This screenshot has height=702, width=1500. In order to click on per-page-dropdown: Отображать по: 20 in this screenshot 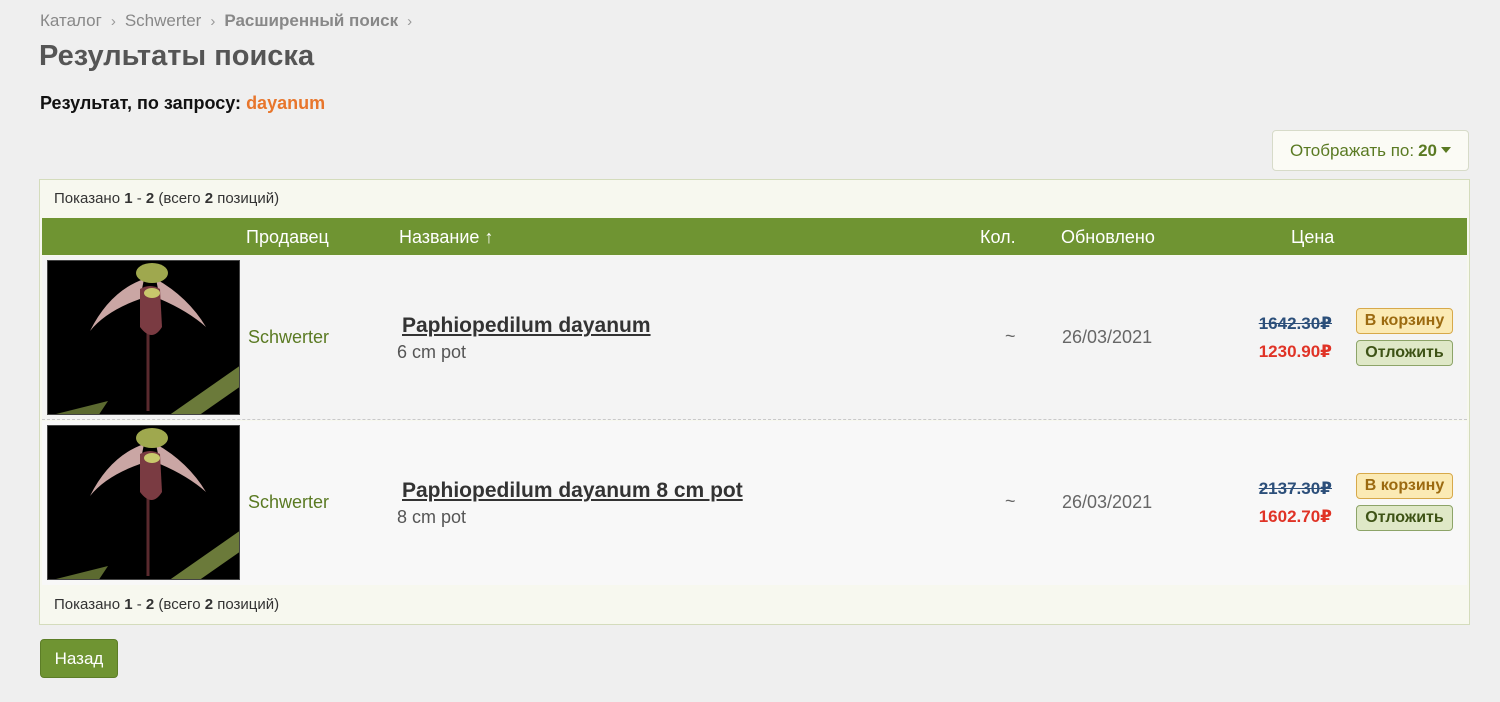, I will do `click(1370, 150)`.